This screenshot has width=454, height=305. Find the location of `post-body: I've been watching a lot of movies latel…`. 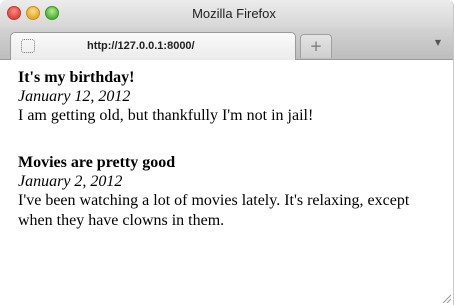

post-body: I've been watching a lot of movies latel… is located at coordinates (214, 210).